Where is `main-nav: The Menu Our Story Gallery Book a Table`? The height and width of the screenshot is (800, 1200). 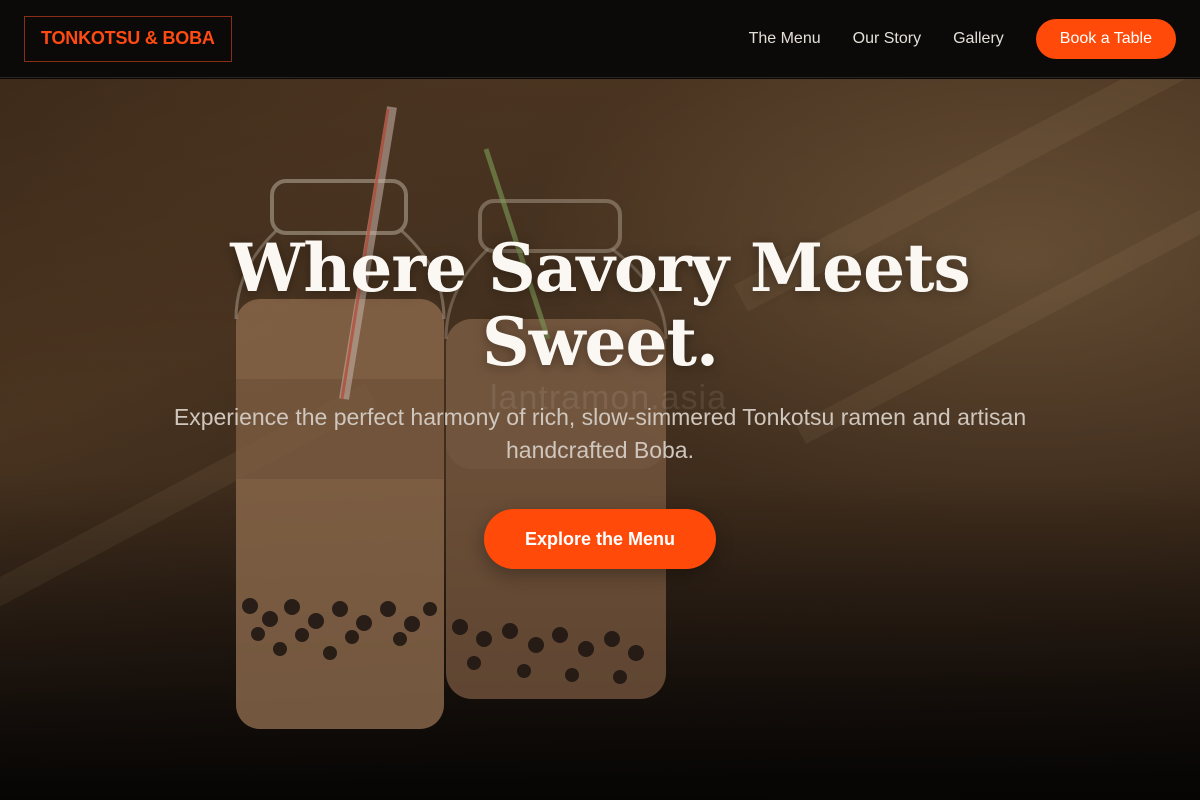 main-nav: The Menu Our Story Gallery Book a Table is located at coordinates (962, 38).